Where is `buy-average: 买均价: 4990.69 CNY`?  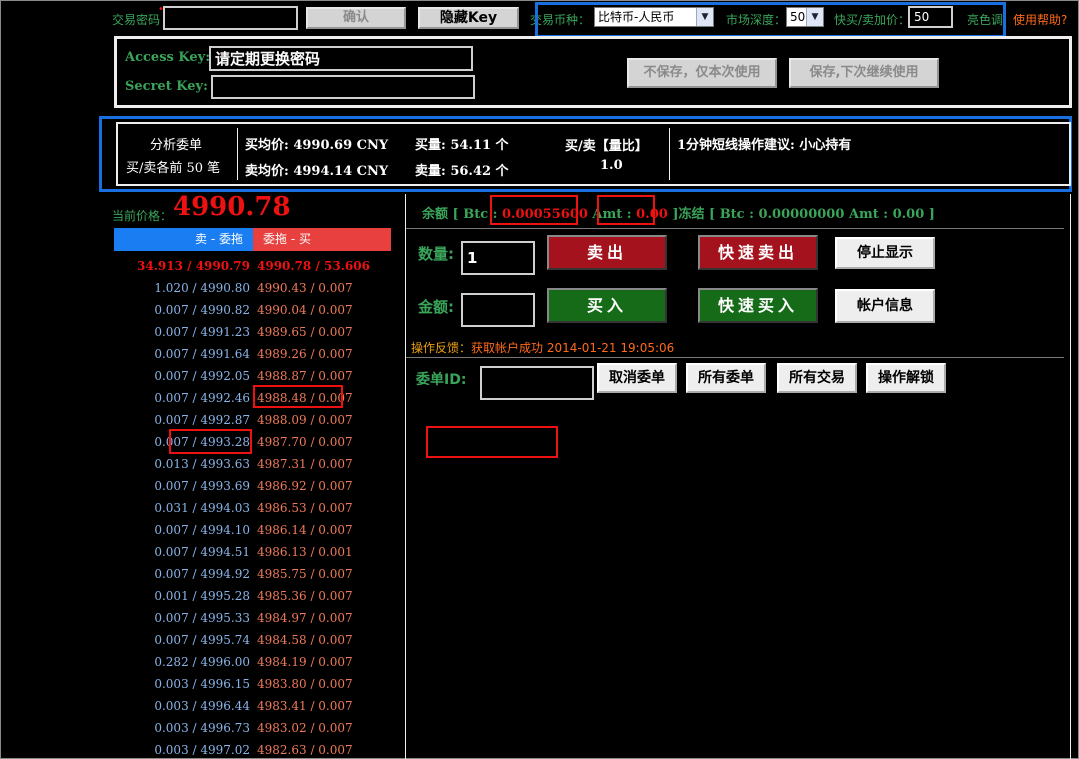
buy-average: 买均价: 4990.69 CNY is located at coordinates (317, 145).